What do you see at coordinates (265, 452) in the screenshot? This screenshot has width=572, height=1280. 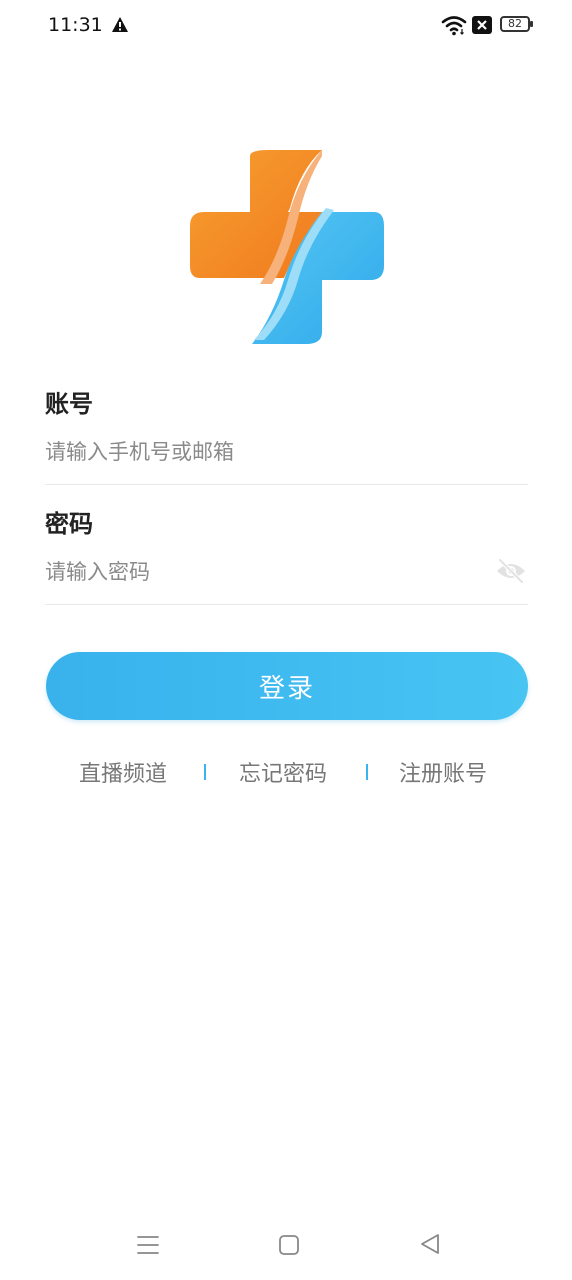 I see `account-input` at bounding box center [265, 452].